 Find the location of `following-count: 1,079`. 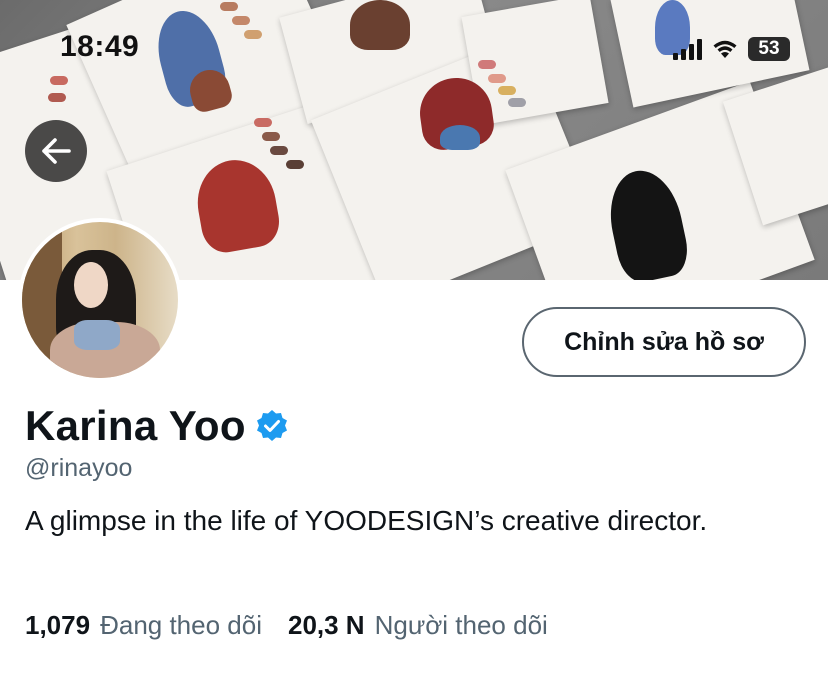

following-count: 1,079 is located at coordinates (58, 625).